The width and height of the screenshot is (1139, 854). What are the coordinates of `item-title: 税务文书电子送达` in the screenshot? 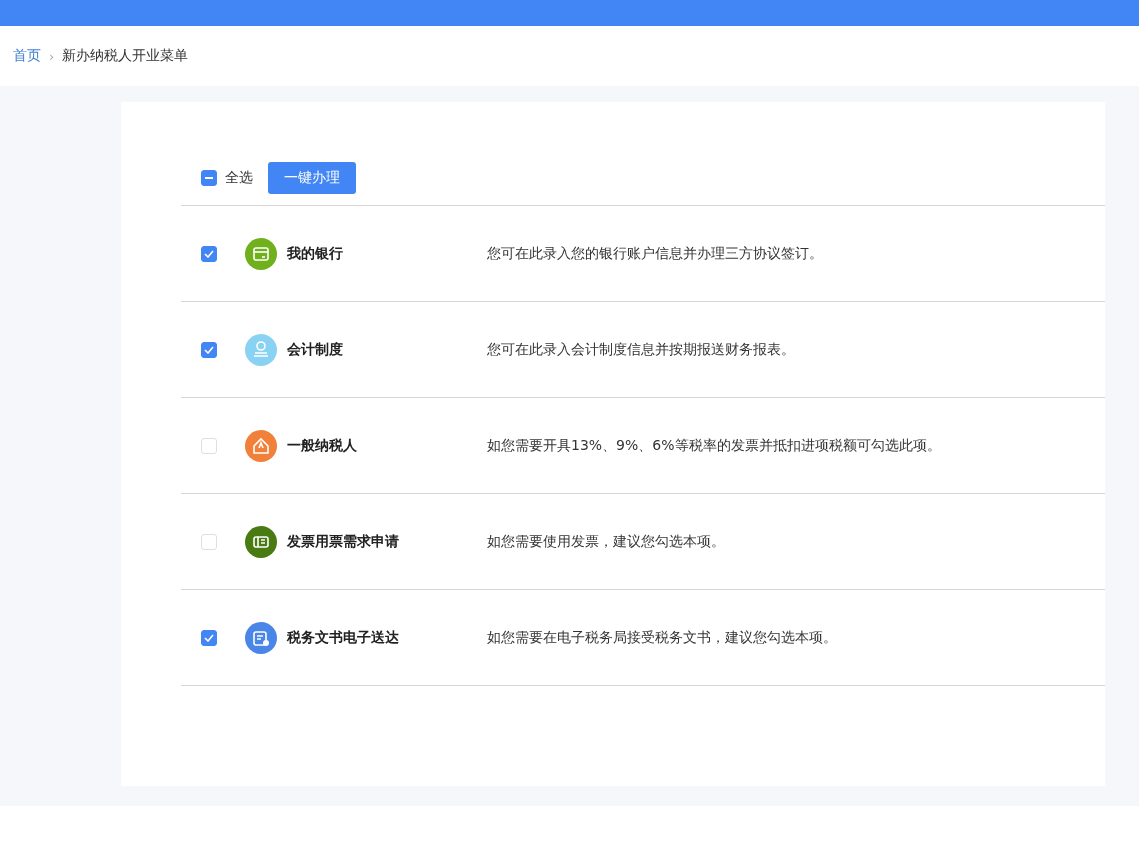 It's located at (343, 637).